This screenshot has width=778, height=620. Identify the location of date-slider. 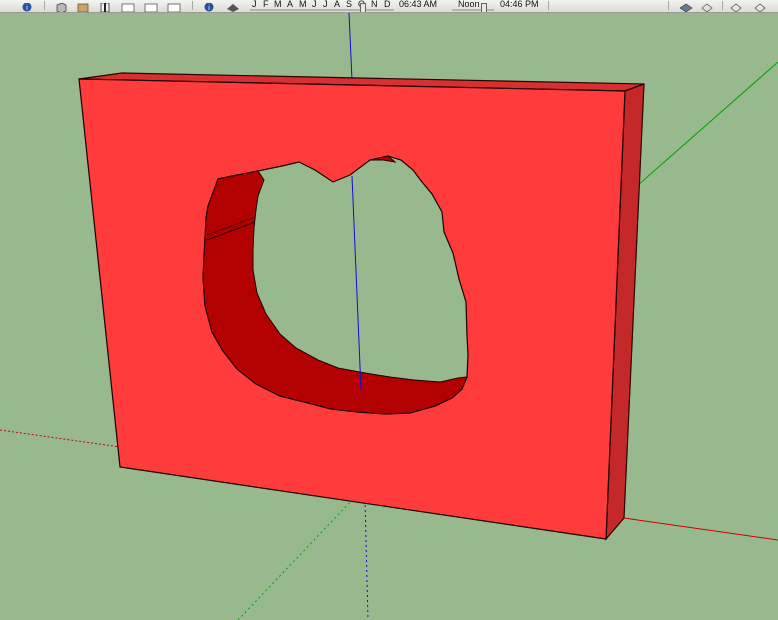
(322, 10).